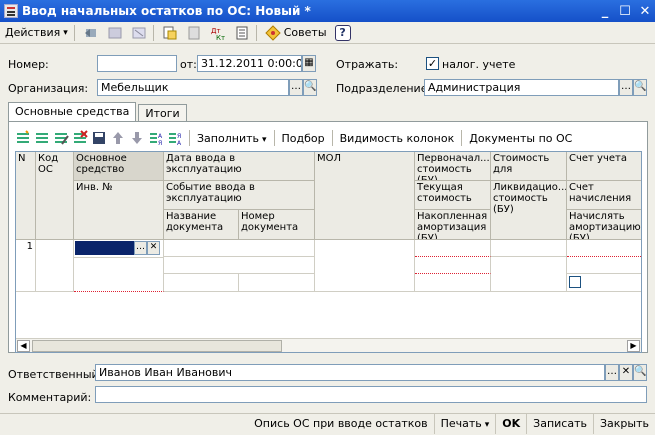  I want to click on col-n-header: N, so click(26, 196).